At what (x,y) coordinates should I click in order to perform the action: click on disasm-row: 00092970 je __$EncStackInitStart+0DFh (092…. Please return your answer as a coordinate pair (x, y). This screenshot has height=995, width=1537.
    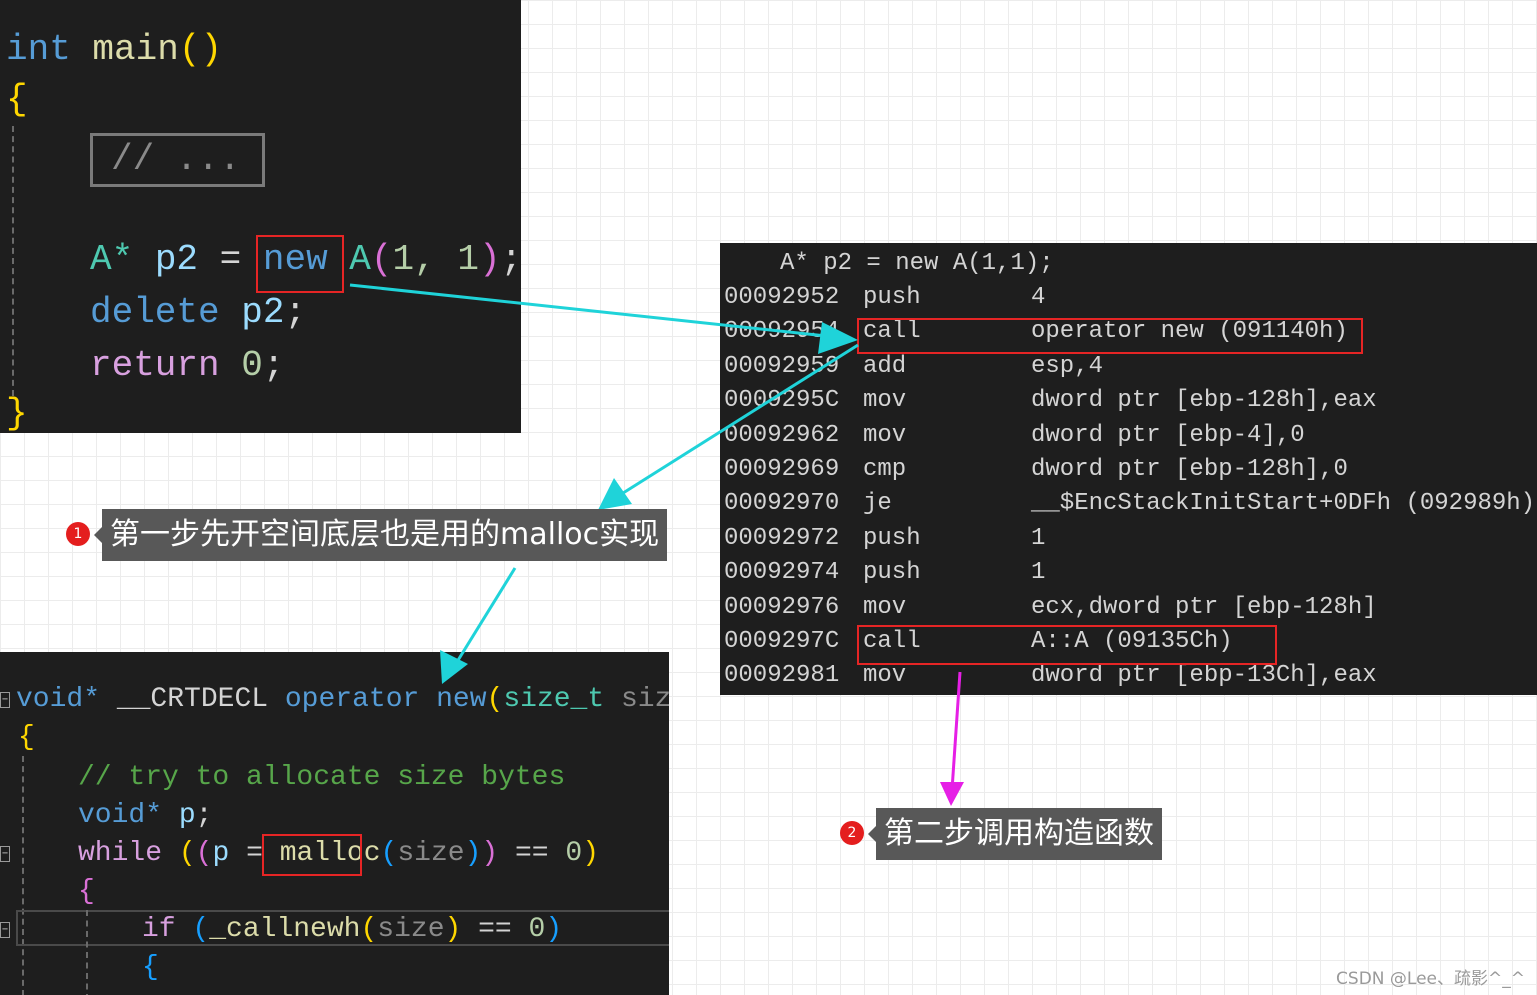
    Looking at the image, I should click on (1128, 504).